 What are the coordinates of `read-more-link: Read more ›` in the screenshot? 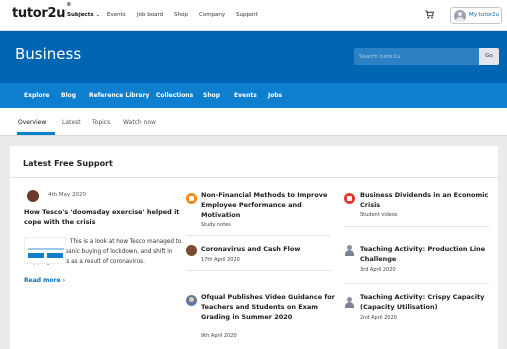 It's located at (44, 280).